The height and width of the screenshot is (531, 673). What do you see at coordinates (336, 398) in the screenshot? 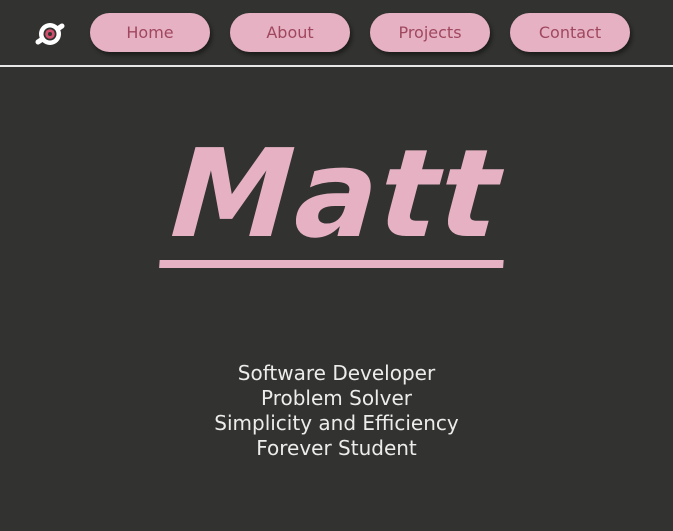
I see `tagline-item: Problem Solver` at bounding box center [336, 398].